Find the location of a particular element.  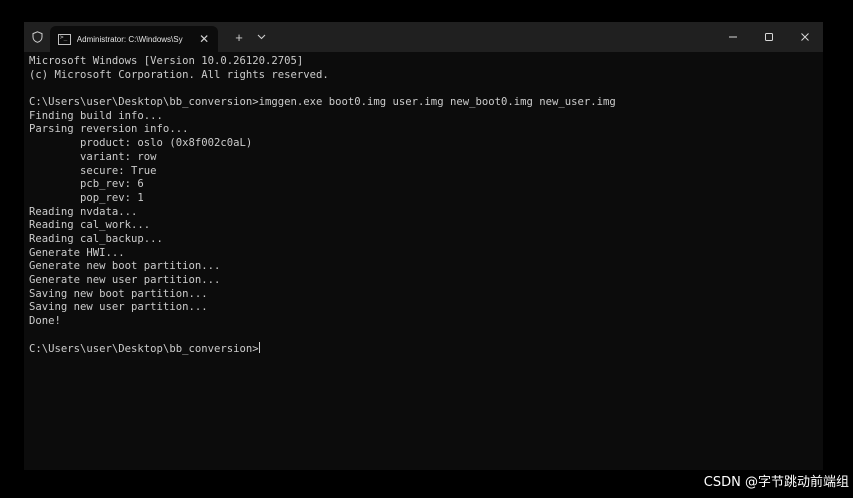

maximize-icon is located at coordinates (769, 37).